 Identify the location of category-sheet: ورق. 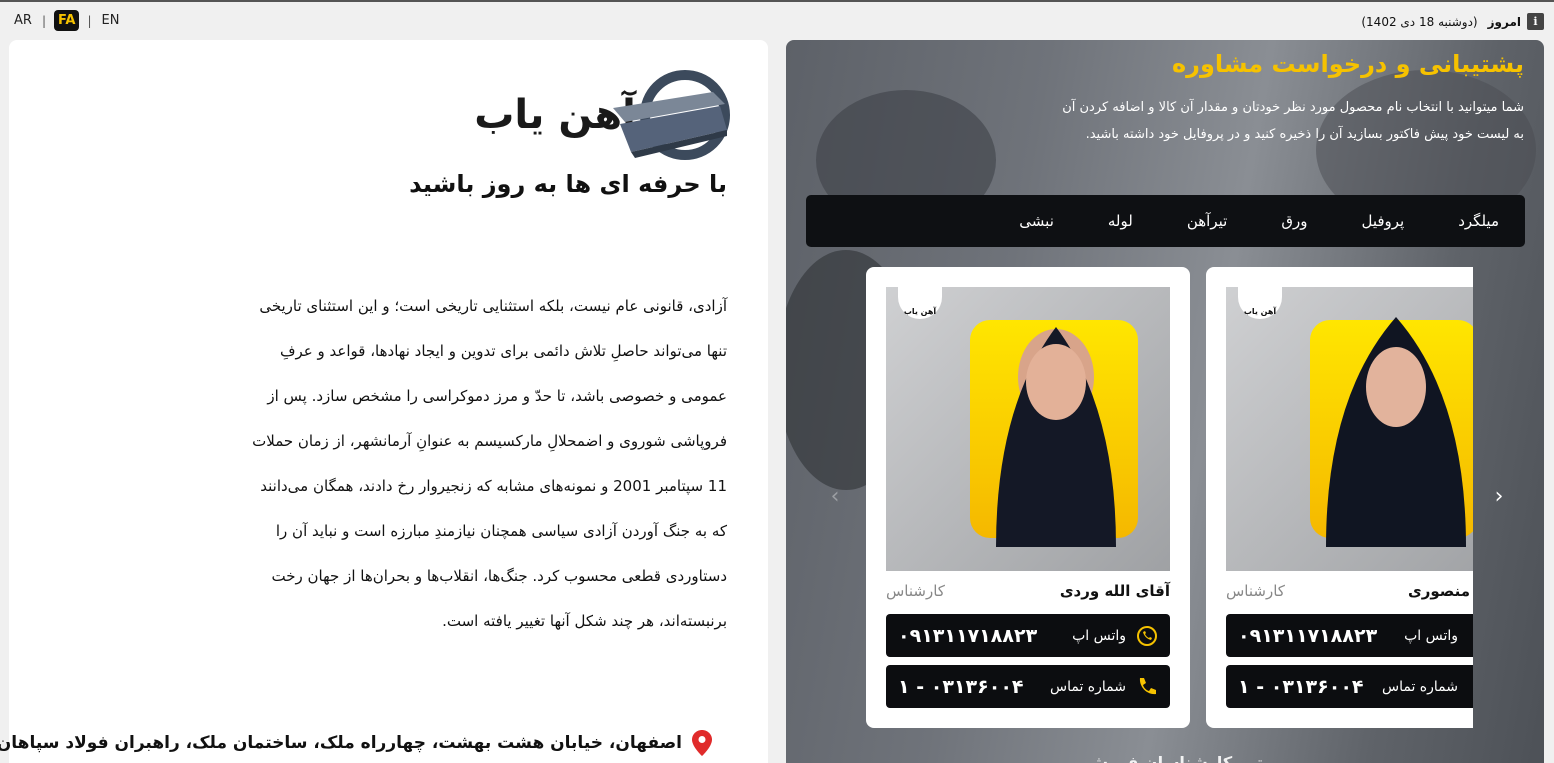
(1294, 221).